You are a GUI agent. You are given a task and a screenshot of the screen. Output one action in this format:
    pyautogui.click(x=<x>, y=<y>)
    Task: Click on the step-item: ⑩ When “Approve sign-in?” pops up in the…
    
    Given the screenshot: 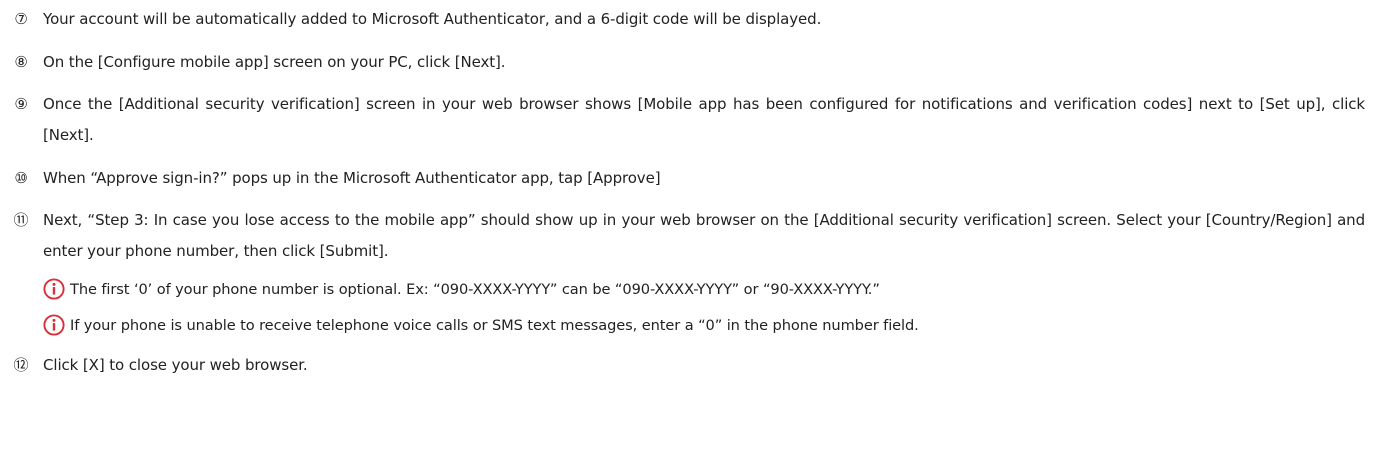 What is the action you would take?
    pyautogui.click(x=686, y=178)
    